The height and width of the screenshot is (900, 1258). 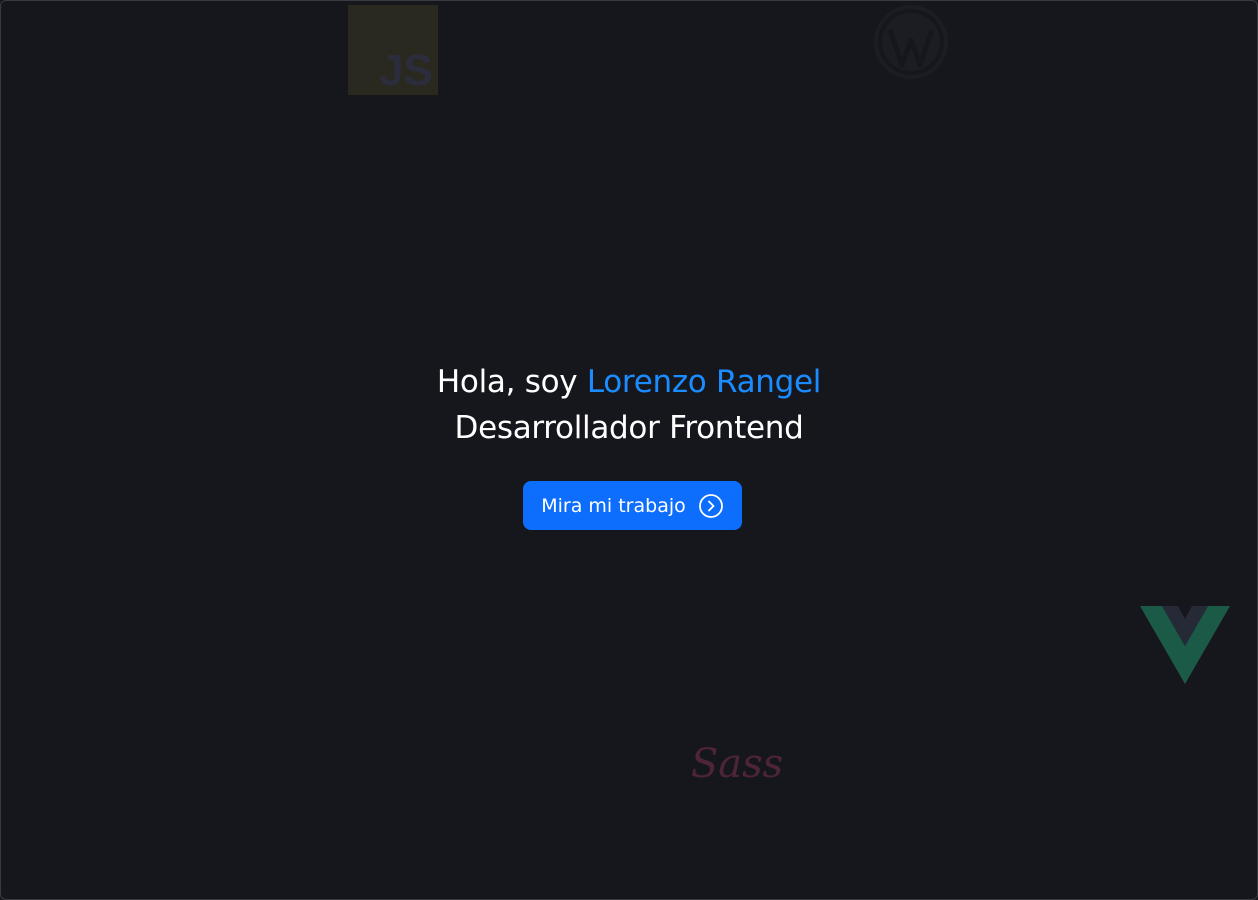 I want to click on vue-logo-icon, so click(x=1185, y=646).